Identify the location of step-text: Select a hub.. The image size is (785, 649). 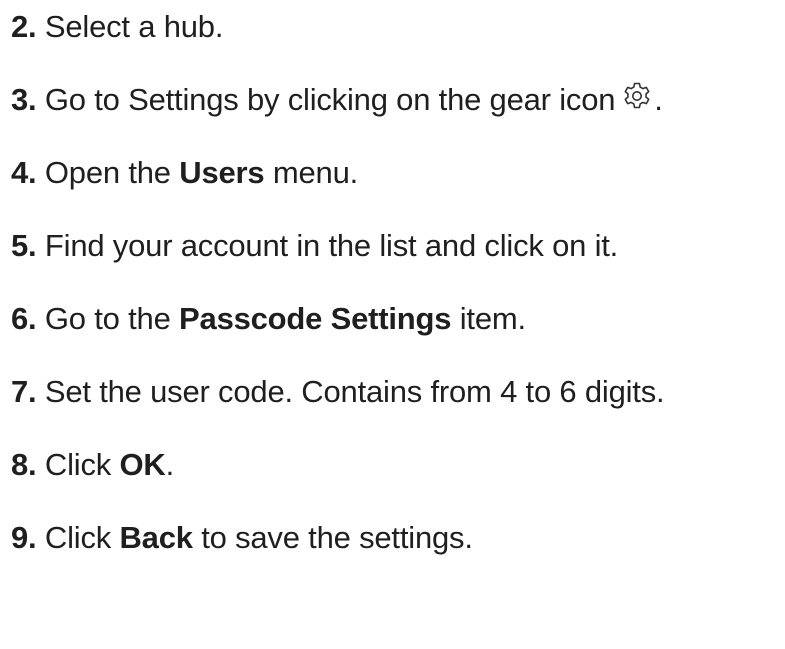
(134, 26).